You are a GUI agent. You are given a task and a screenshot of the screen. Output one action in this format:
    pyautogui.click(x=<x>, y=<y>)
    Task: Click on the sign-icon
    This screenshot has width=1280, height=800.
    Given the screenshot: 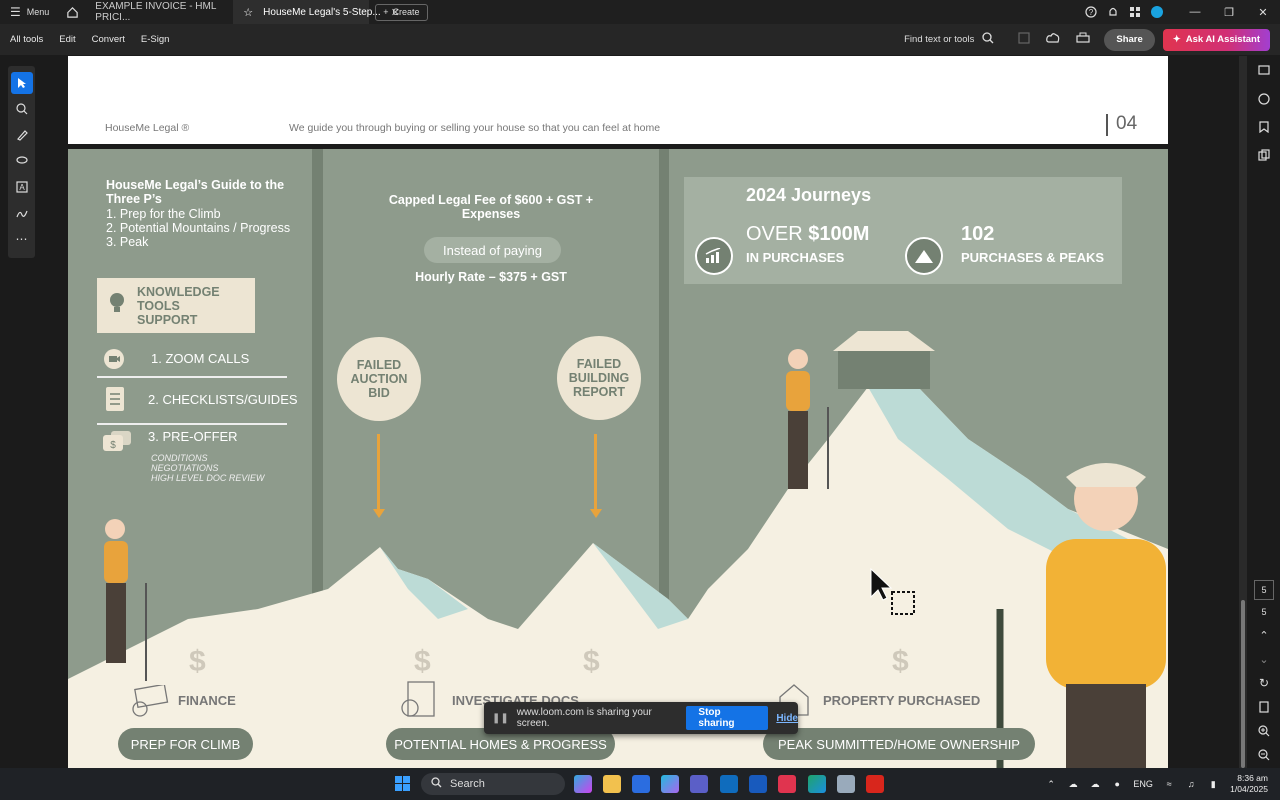 What is the action you would take?
    pyautogui.click(x=22, y=213)
    